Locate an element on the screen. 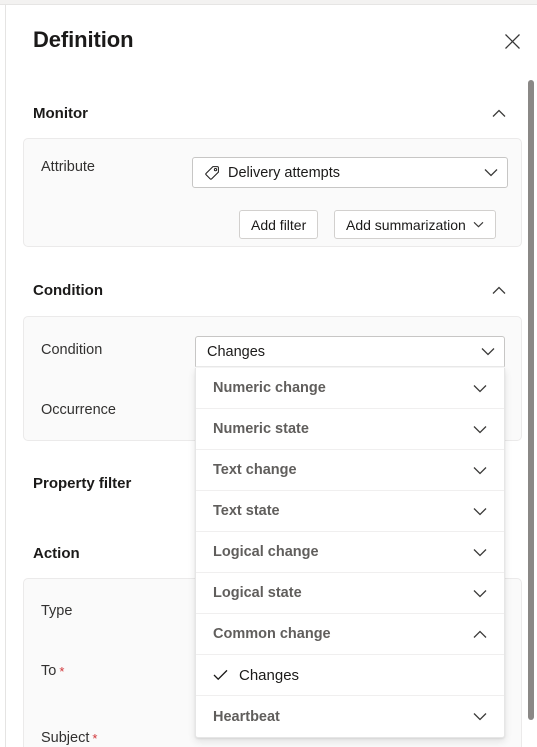 Image resolution: width=537 pixels, height=747 pixels. dropdown-option-label: Changes is located at coordinates (269, 675).